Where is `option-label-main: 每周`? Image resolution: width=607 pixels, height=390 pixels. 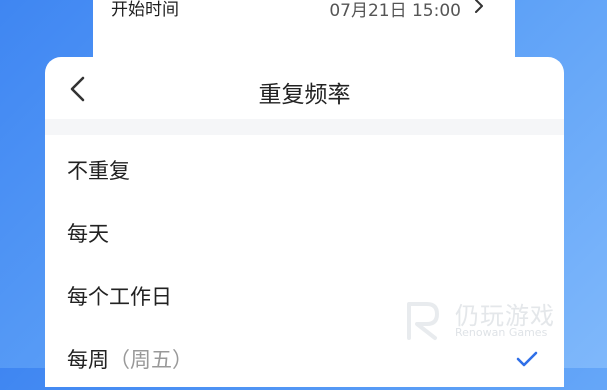 option-label-main: 每周 is located at coordinates (88, 360).